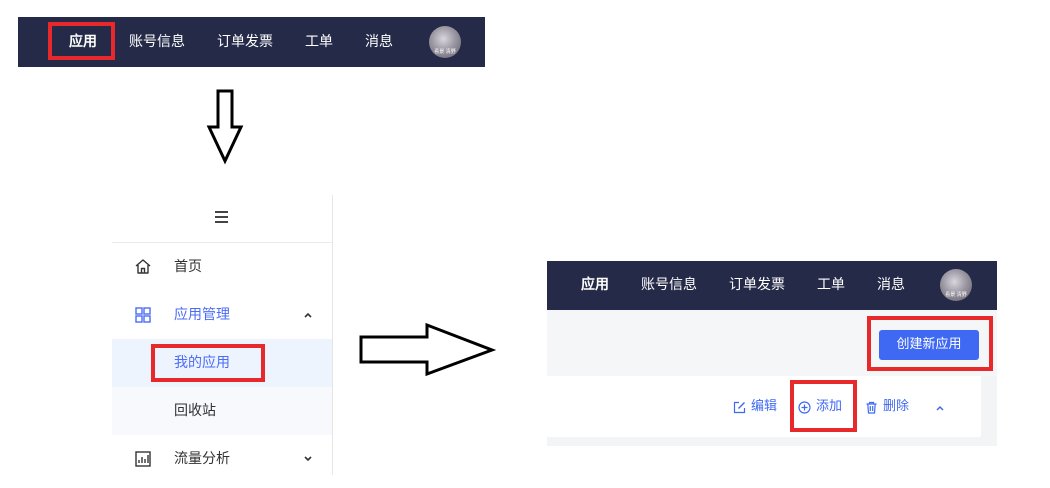 The height and width of the screenshot is (488, 1050). What do you see at coordinates (871, 407) in the screenshot?
I see `trash-icon` at bounding box center [871, 407].